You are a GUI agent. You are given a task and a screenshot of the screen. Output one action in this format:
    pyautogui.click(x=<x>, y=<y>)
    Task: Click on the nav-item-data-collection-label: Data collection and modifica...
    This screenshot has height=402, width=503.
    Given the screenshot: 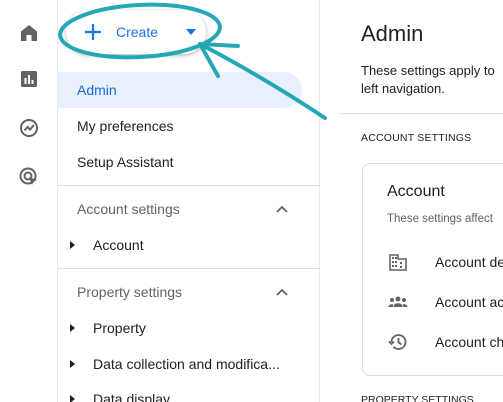 What is the action you would take?
    pyautogui.click(x=186, y=364)
    